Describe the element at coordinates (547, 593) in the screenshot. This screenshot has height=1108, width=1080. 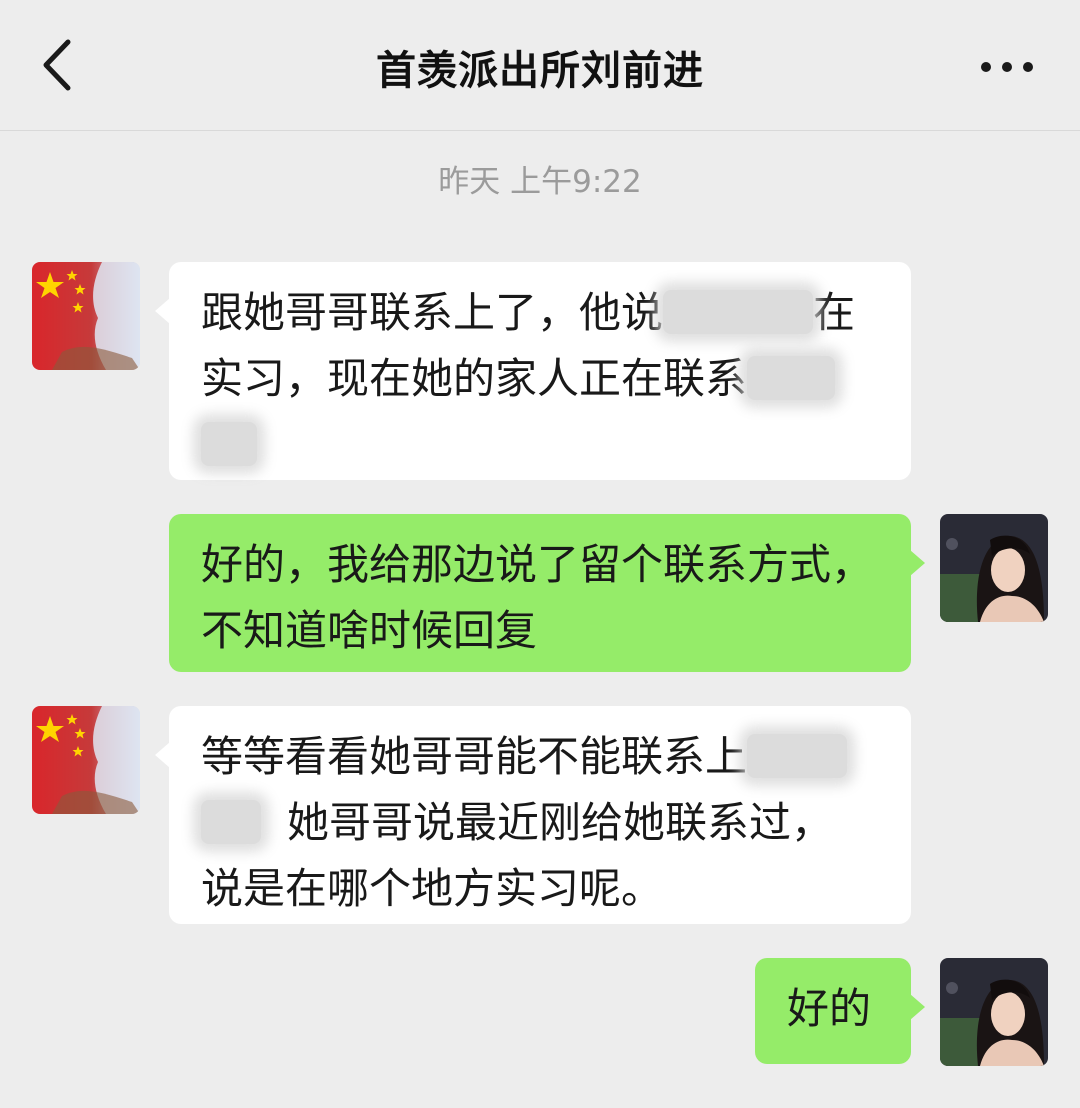
I see `sent-message-bubble: 好的，我给那边说了留个联系方式， 不知道啥时候回复` at that location.